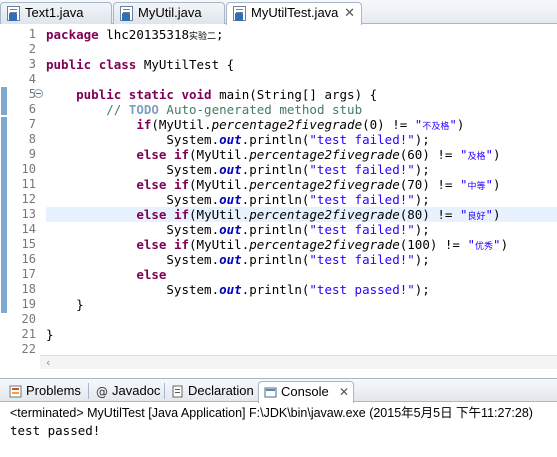 The image size is (557, 457). Describe the element at coordinates (32, 79) in the screenshot. I see `line-number: 4` at that location.